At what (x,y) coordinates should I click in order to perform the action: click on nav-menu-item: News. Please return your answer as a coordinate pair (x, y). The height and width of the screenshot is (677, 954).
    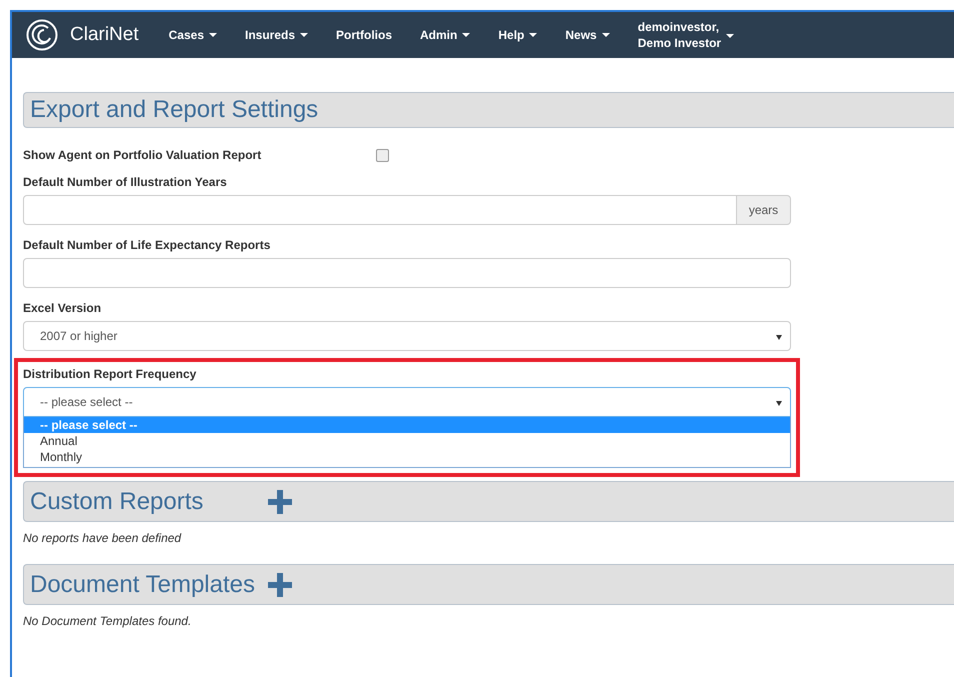
    Looking at the image, I should click on (587, 35).